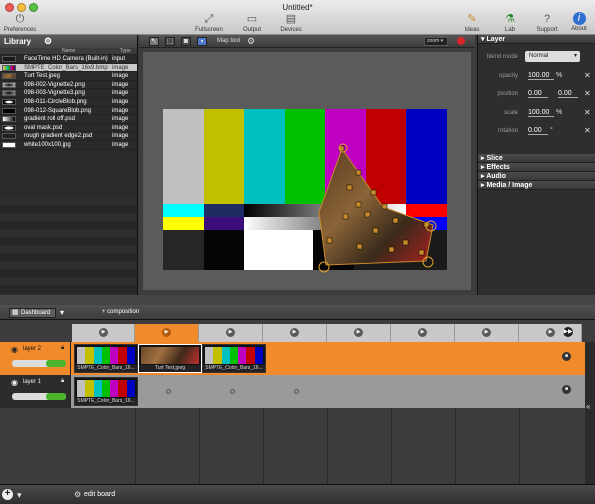 The image size is (595, 504). I want to click on library-item: SMPTE_Color_Bars_16x9.bmp image, so click(68, 68).